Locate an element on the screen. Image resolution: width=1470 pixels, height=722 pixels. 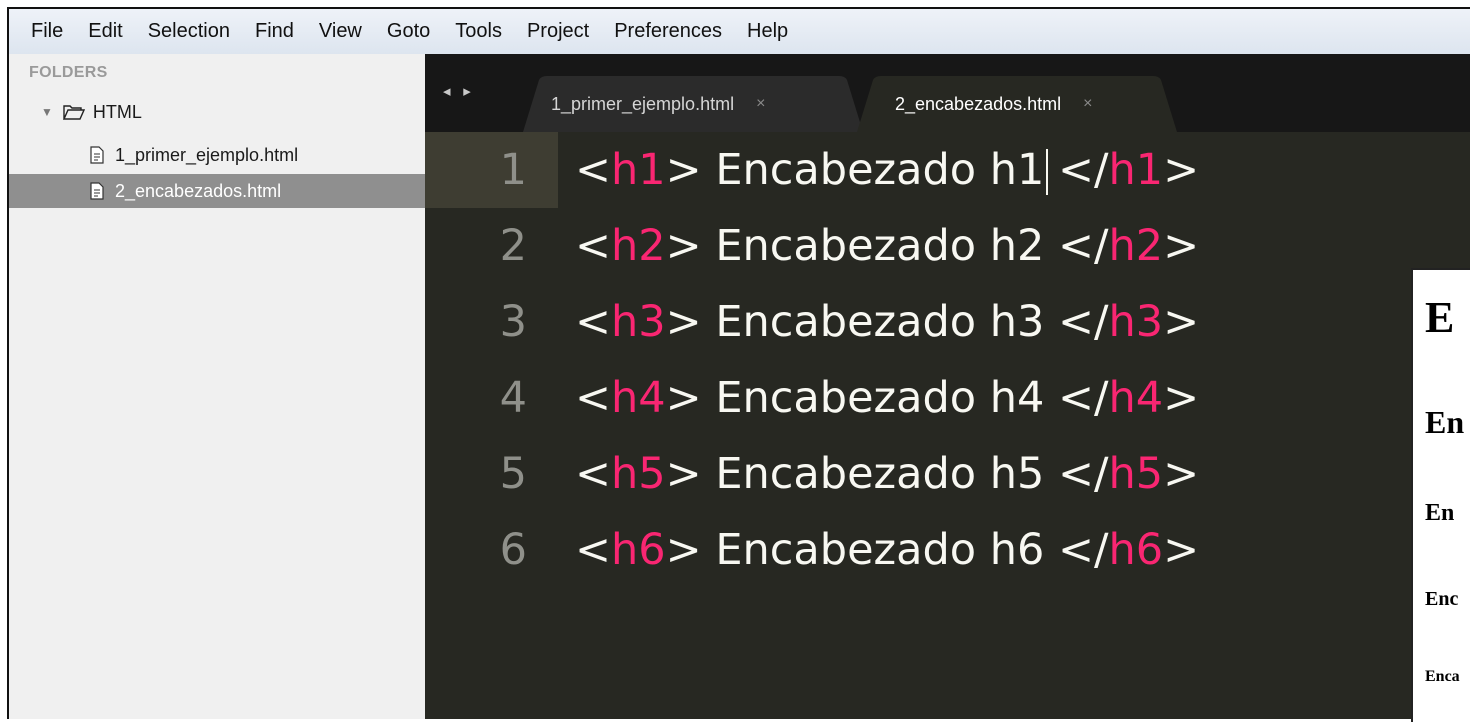
code-content: <h3> Encabezado h3 </h3> is located at coordinates (887, 322).